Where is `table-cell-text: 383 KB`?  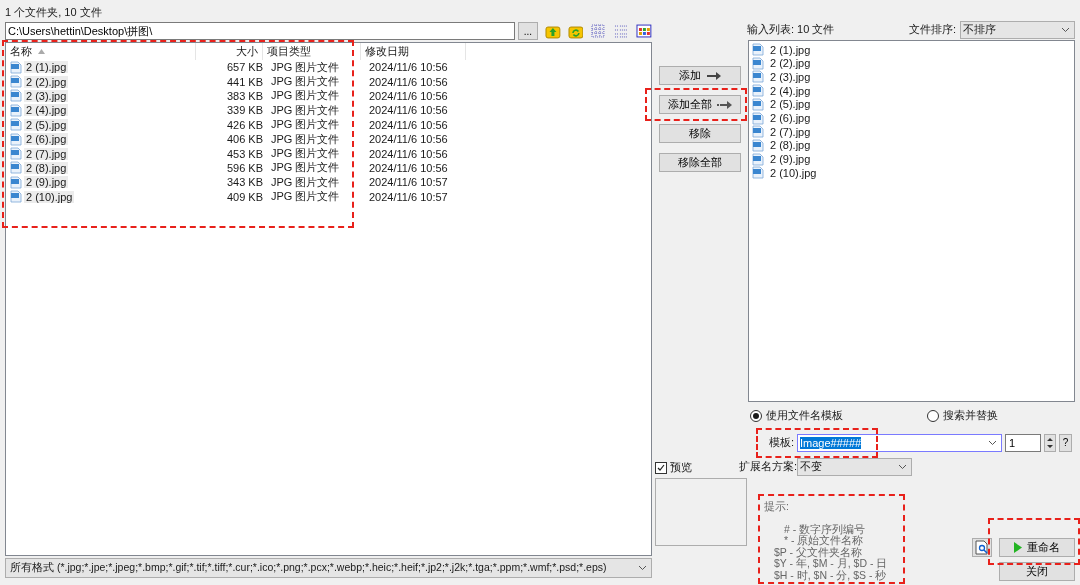
table-cell-text: 383 KB is located at coordinates (244, 95).